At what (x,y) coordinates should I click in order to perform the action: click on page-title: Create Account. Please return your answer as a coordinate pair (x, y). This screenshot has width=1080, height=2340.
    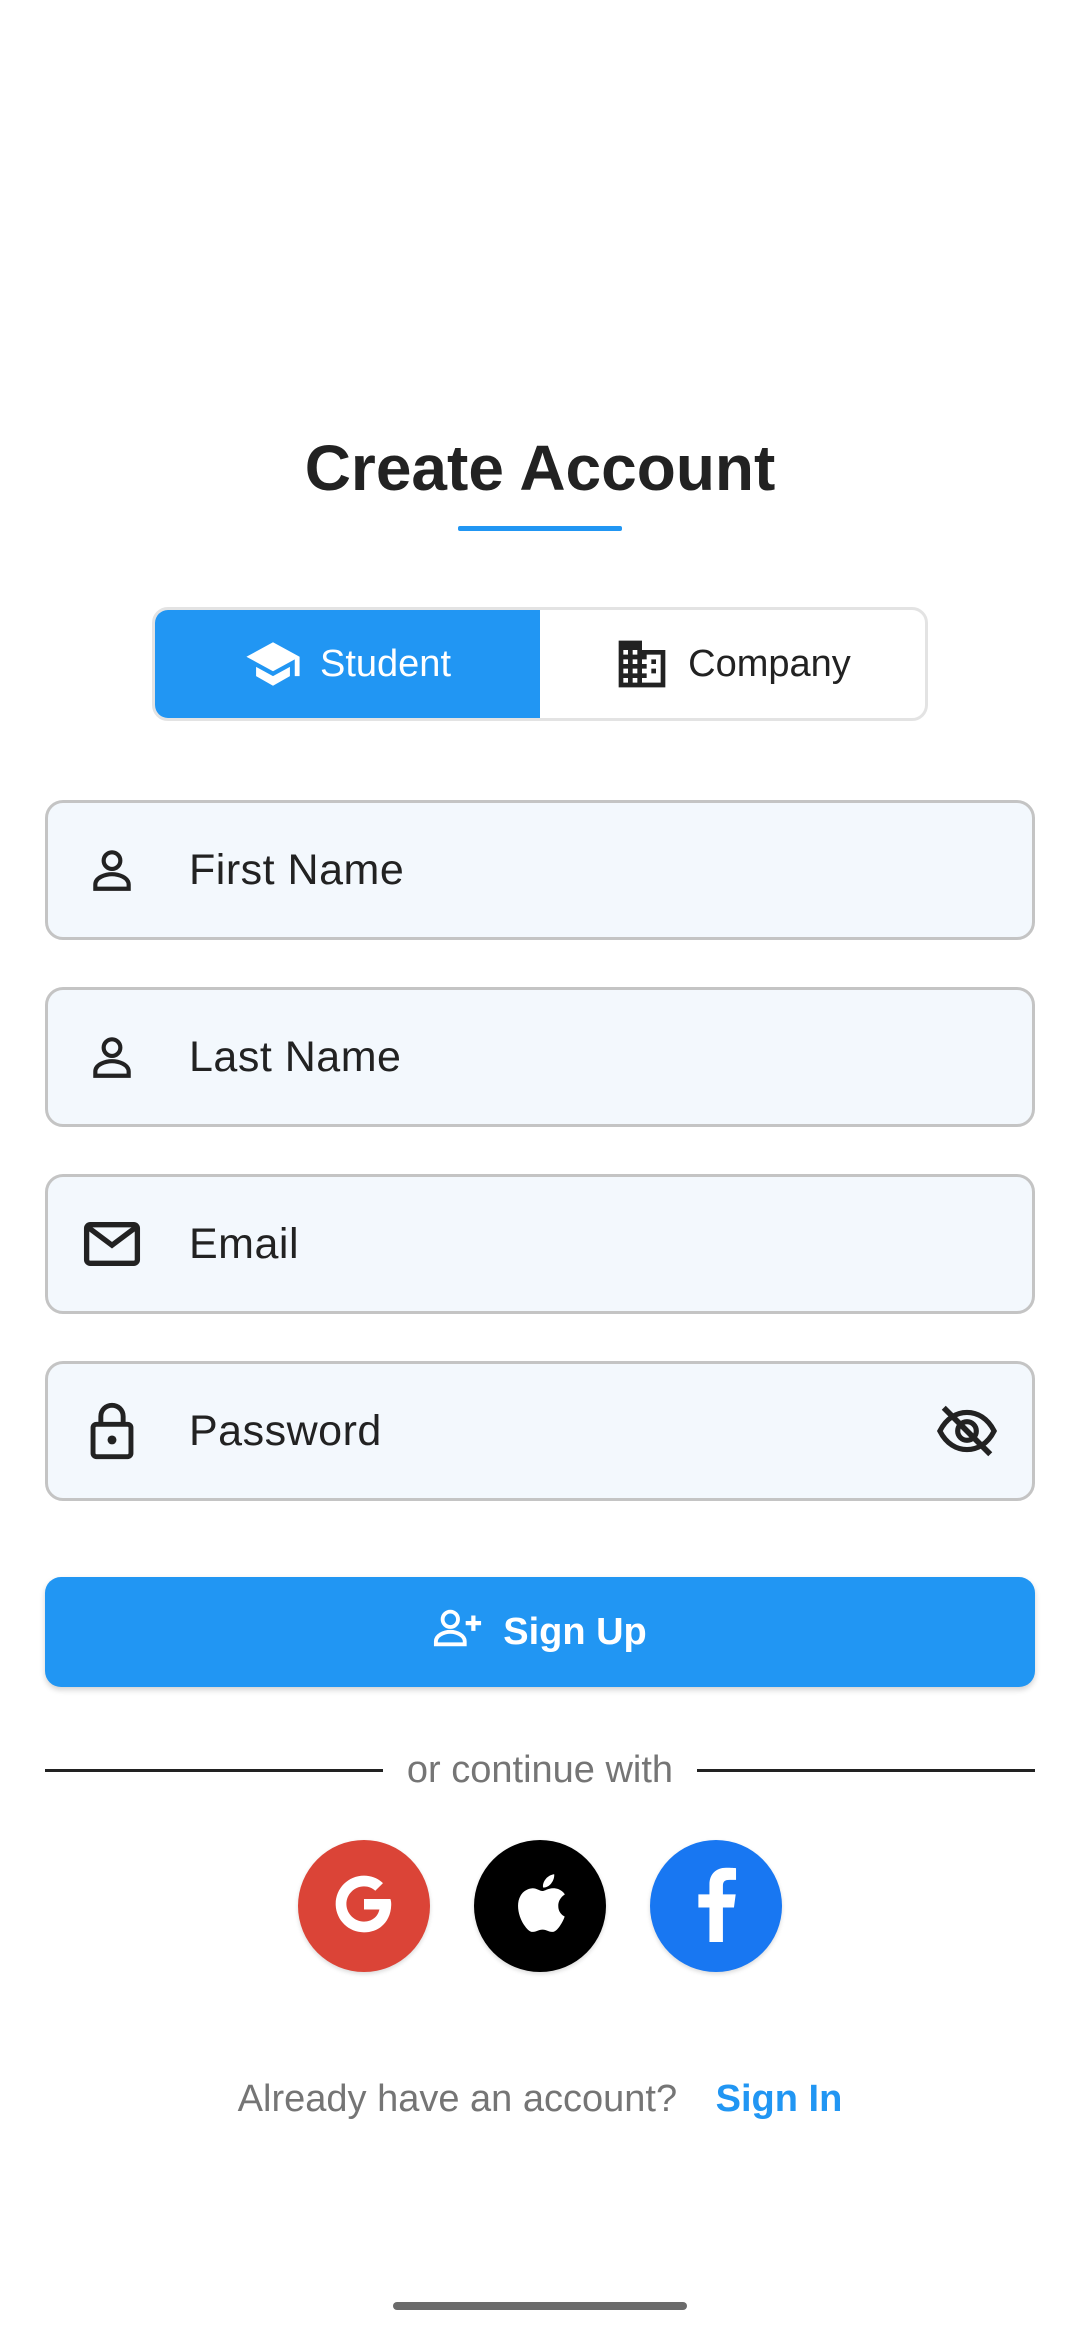
    Looking at the image, I should click on (540, 468).